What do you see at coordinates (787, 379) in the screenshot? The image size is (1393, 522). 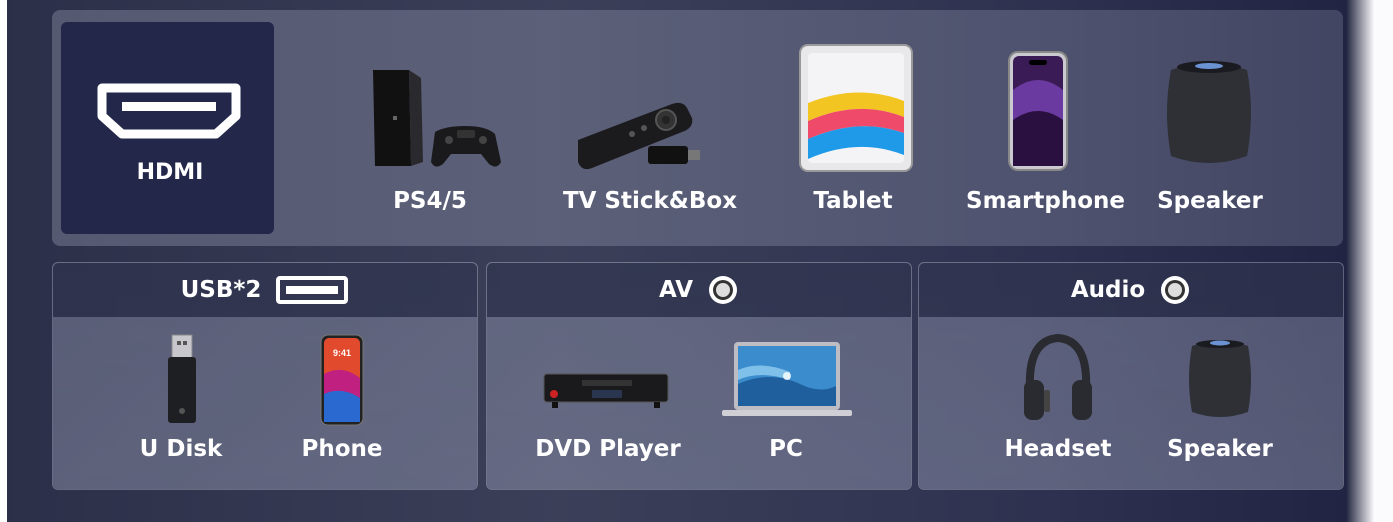 I see `laptop-icon` at bounding box center [787, 379].